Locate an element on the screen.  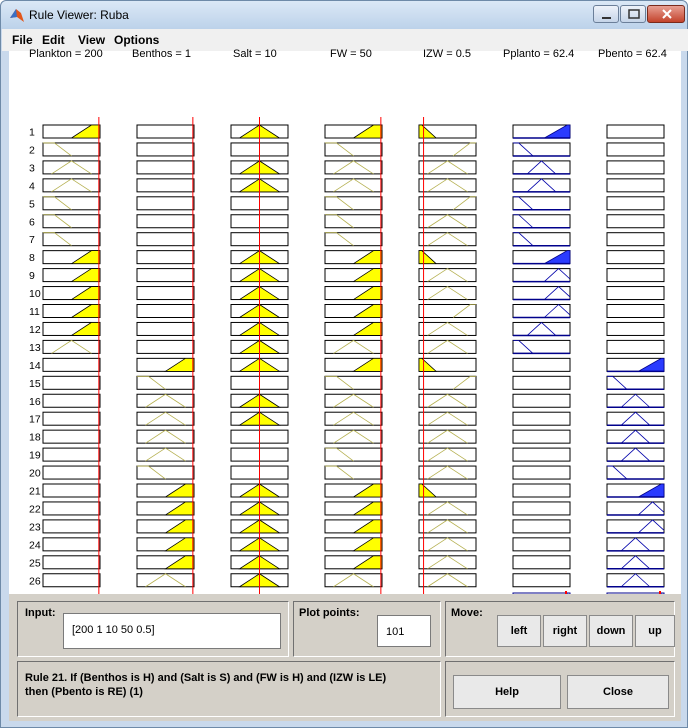
move-label: Move: is located at coordinates (467, 613).